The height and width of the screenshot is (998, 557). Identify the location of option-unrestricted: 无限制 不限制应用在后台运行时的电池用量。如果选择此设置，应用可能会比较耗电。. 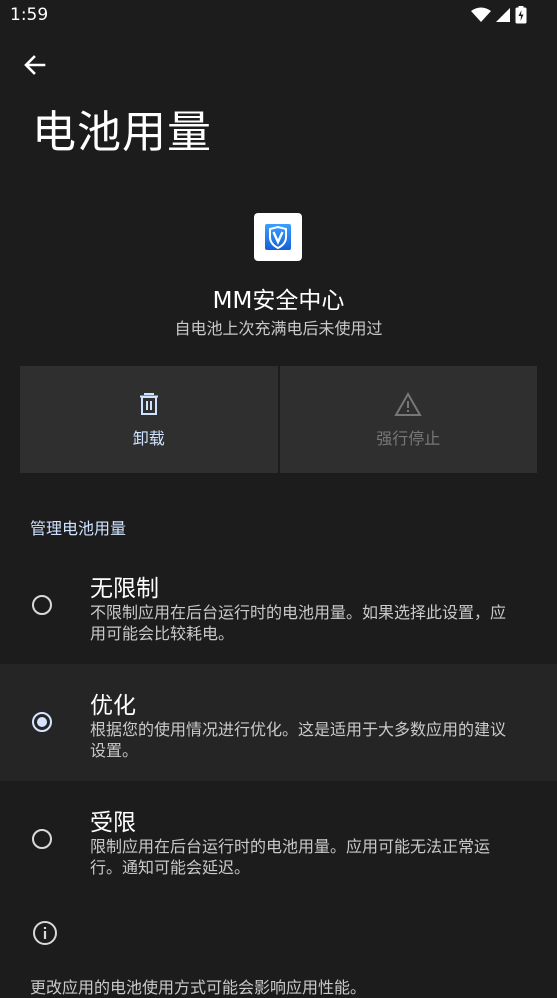
(278, 605).